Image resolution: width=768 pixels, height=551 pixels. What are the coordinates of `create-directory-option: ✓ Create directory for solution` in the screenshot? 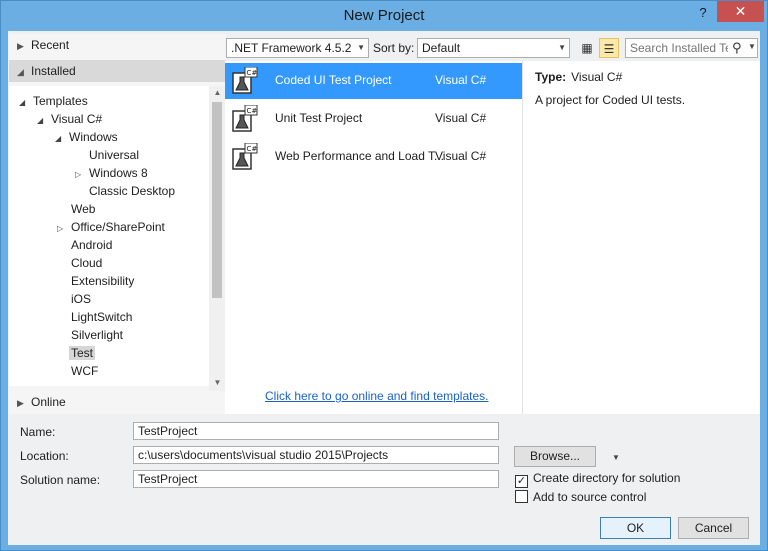 It's located at (597, 479).